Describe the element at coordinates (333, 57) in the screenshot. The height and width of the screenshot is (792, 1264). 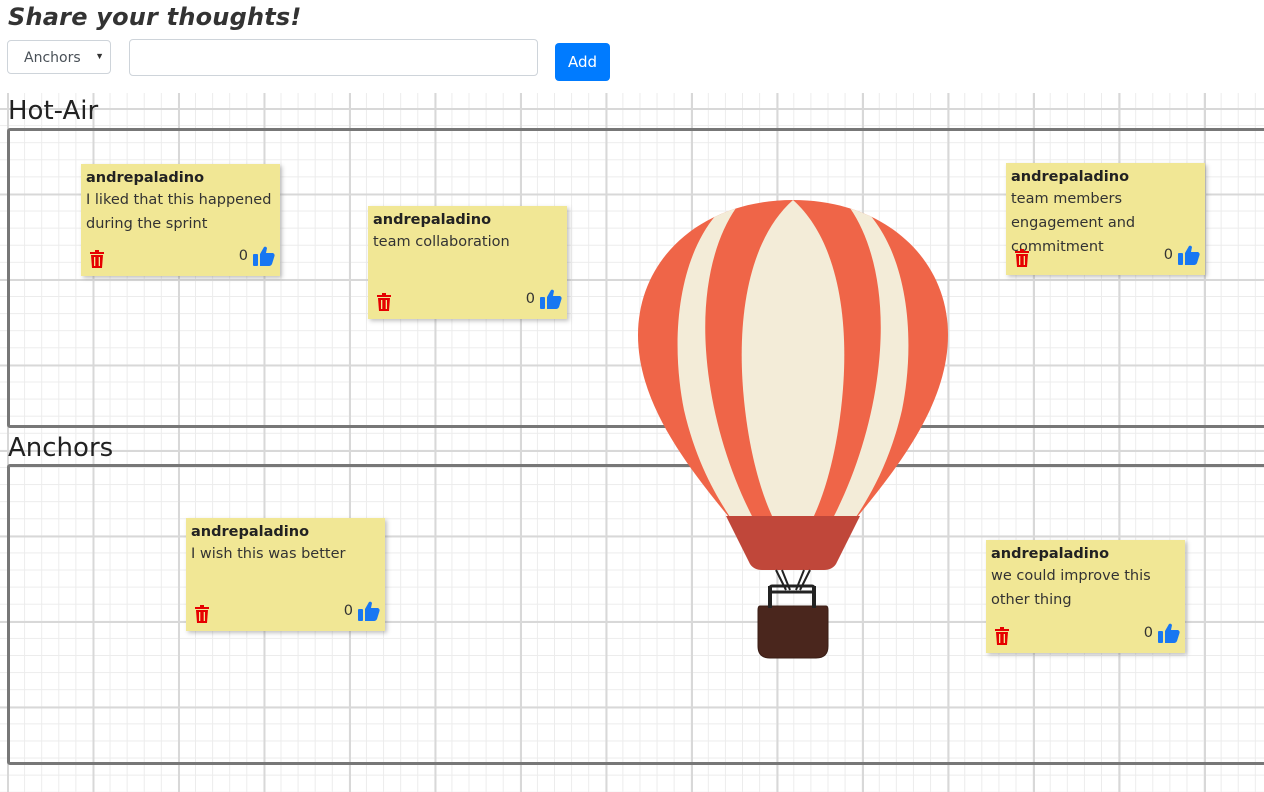
I see `thought-input` at that location.